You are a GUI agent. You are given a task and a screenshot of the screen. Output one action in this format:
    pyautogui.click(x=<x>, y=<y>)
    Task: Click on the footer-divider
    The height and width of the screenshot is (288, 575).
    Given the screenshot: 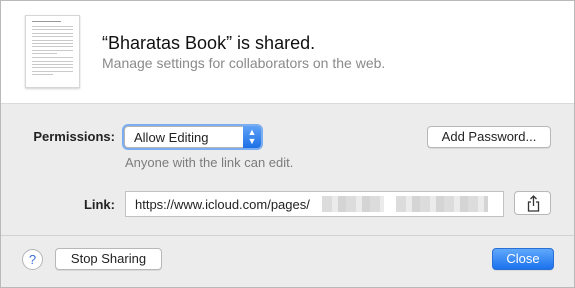 What is the action you would take?
    pyautogui.click(x=287, y=235)
    